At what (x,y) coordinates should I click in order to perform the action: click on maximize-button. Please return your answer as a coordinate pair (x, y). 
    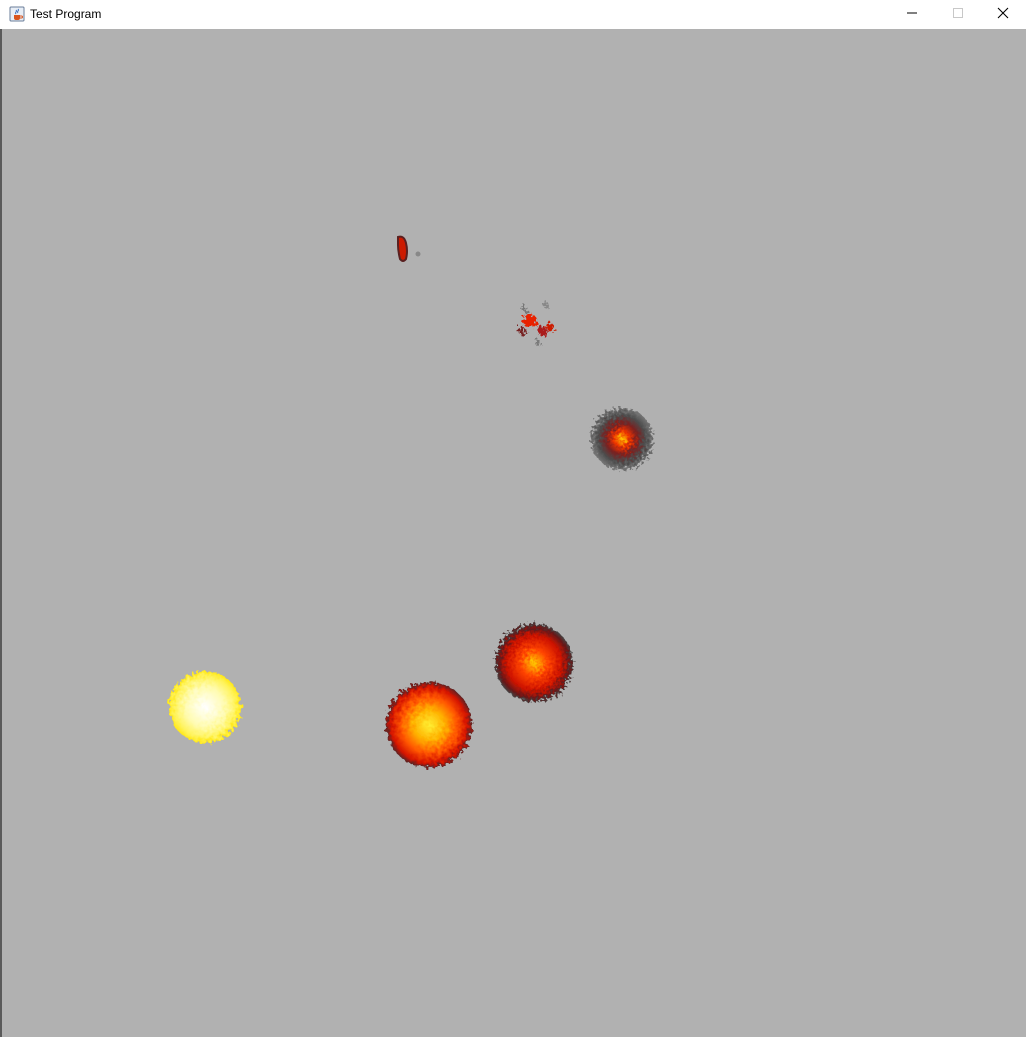
    Looking at the image, I should click on (958, 14).